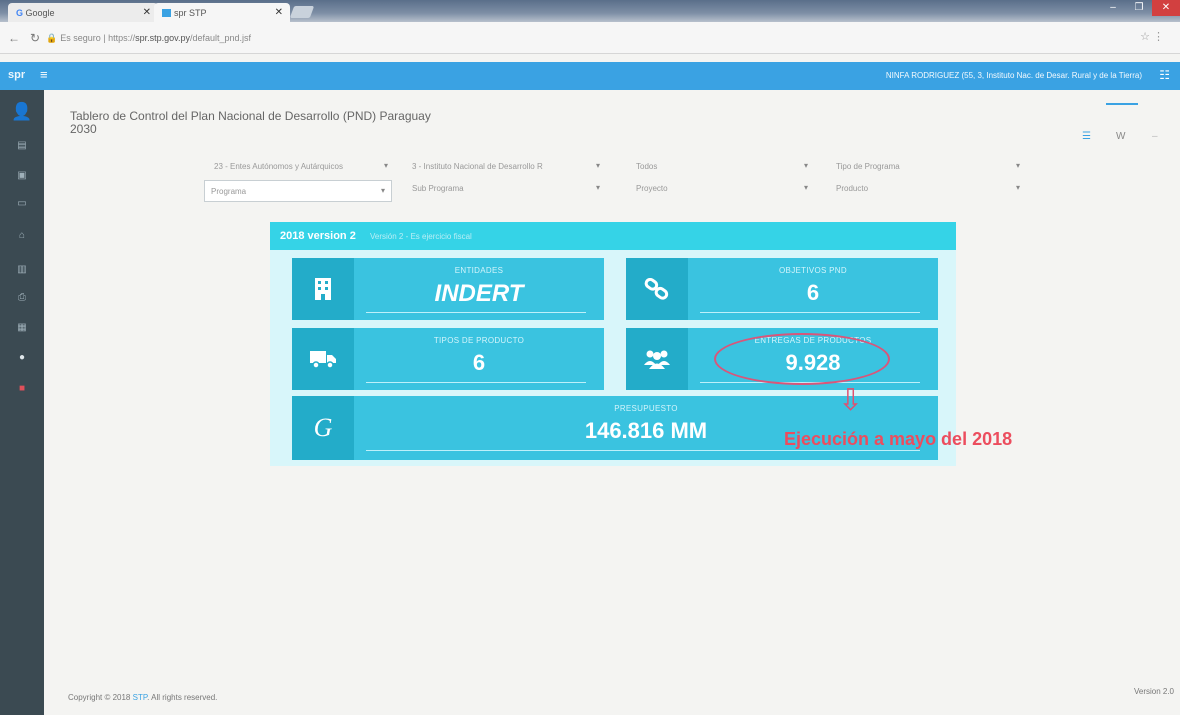  What do you see at coordinates (1086, 136) in the screenshot?
I see `list-view-icon: ☰` at bounding box center [1086, 136].